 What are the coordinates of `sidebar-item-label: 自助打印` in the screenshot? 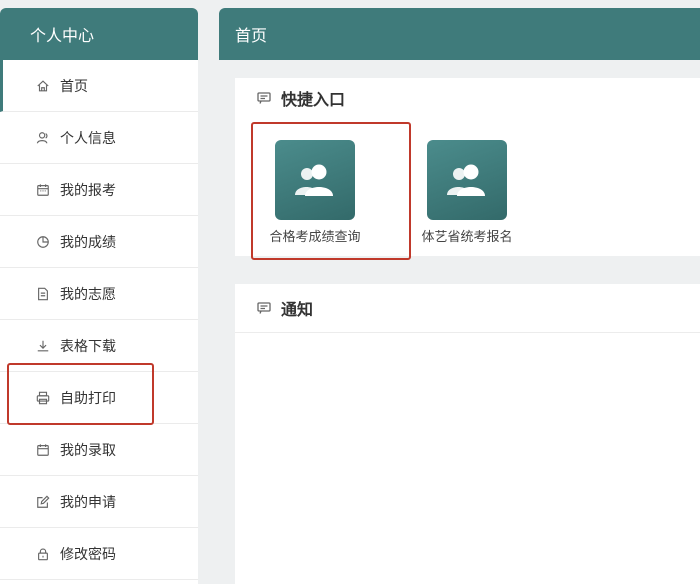 It's located at (88, 398).